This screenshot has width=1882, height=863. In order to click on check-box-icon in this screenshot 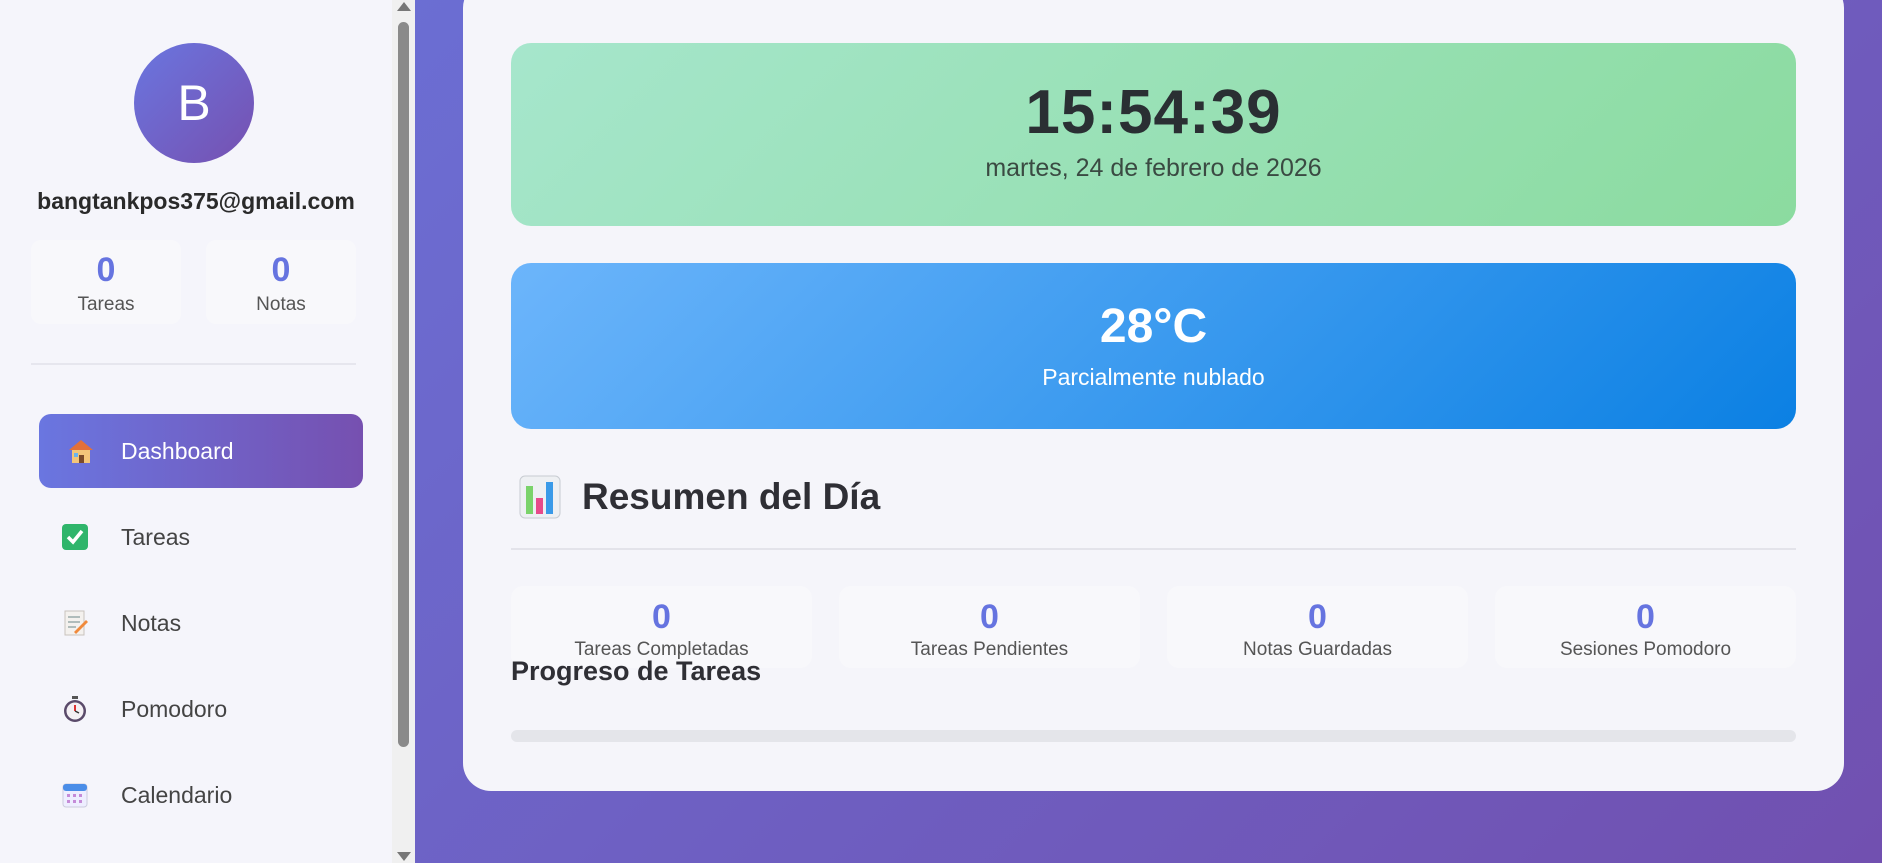, I will do `click(75, 537)`.